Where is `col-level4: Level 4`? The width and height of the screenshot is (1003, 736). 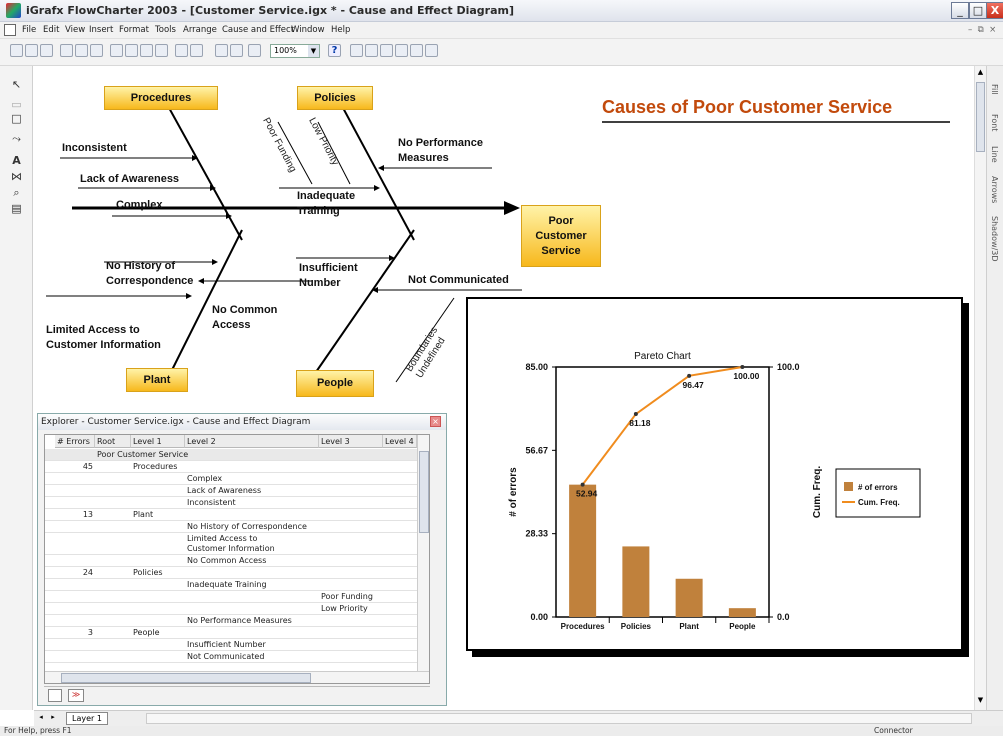
col-level4: Level 4 is located at coordinates (400, 441).